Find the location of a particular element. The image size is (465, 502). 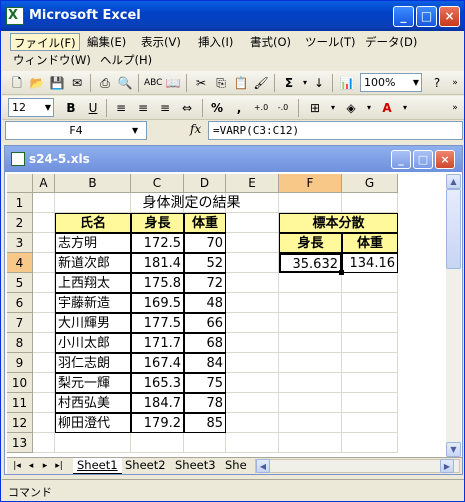

menu-view: 表示(V) is located at coordinates (161, 42).